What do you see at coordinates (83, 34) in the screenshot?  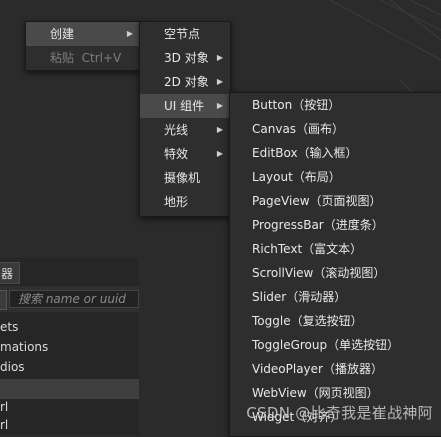 I see `menu-item-create: 创建 ▶` at bounding box center [83, 34].